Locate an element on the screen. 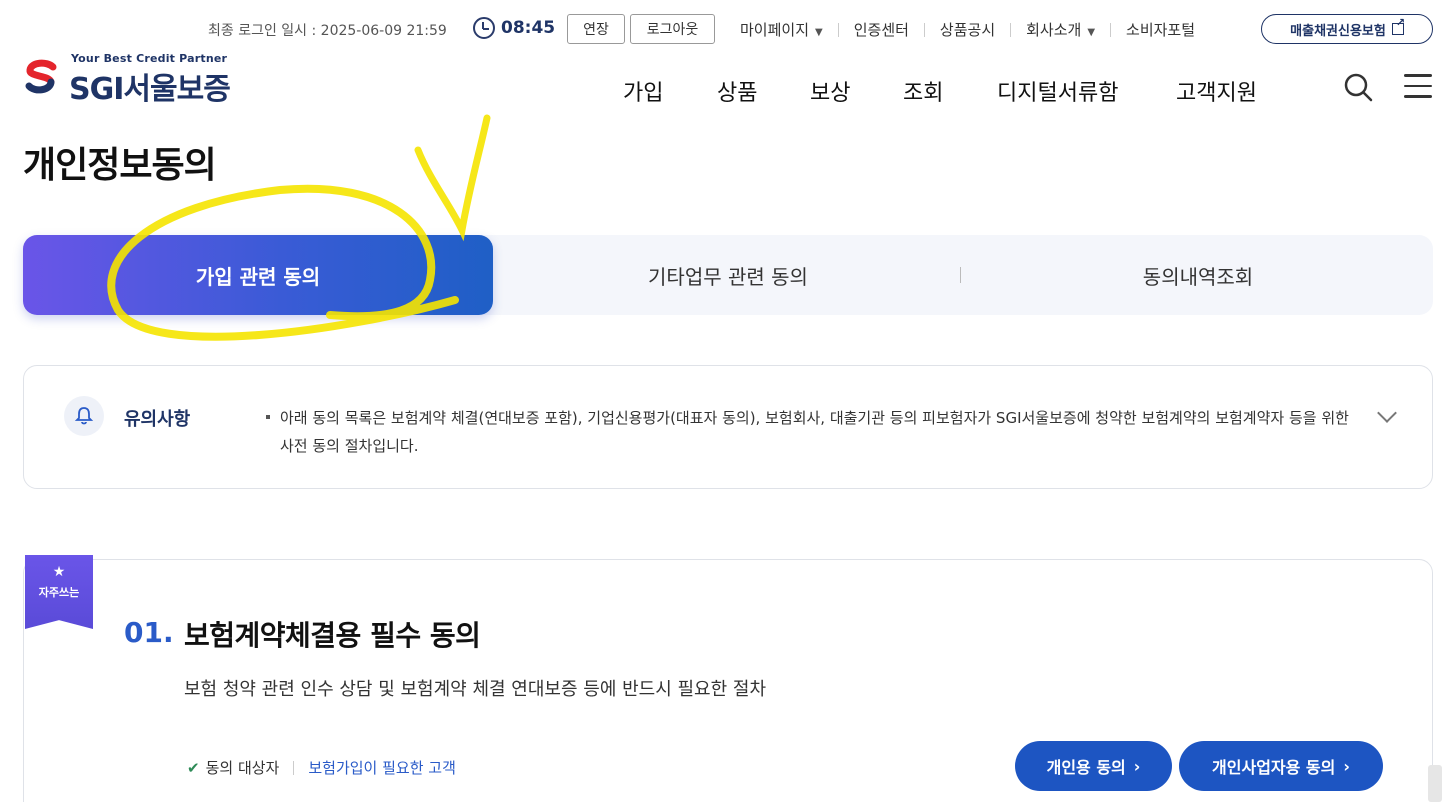 Image resolution: width=1442 pixels, height=802 pixels. clock-icon is located at coordinates (484, 28).